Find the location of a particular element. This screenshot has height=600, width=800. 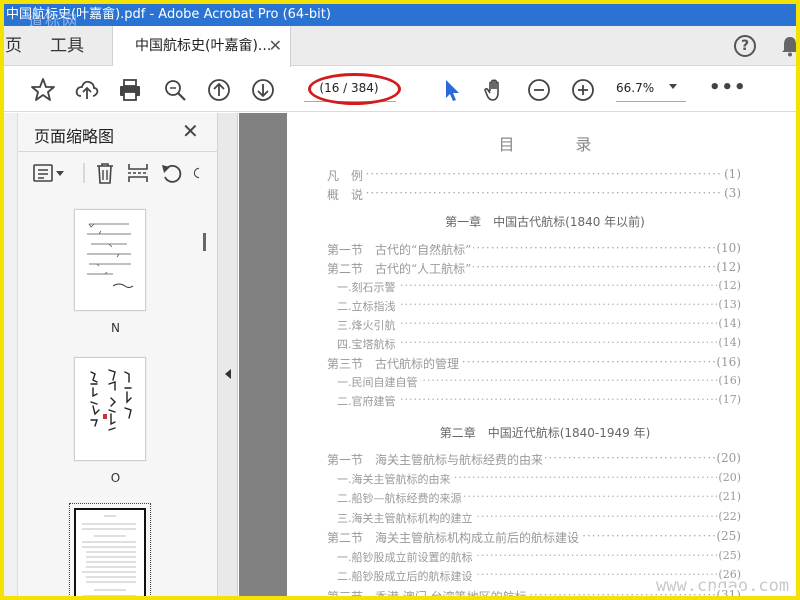

print-icon is located at coordinates (130, 90).